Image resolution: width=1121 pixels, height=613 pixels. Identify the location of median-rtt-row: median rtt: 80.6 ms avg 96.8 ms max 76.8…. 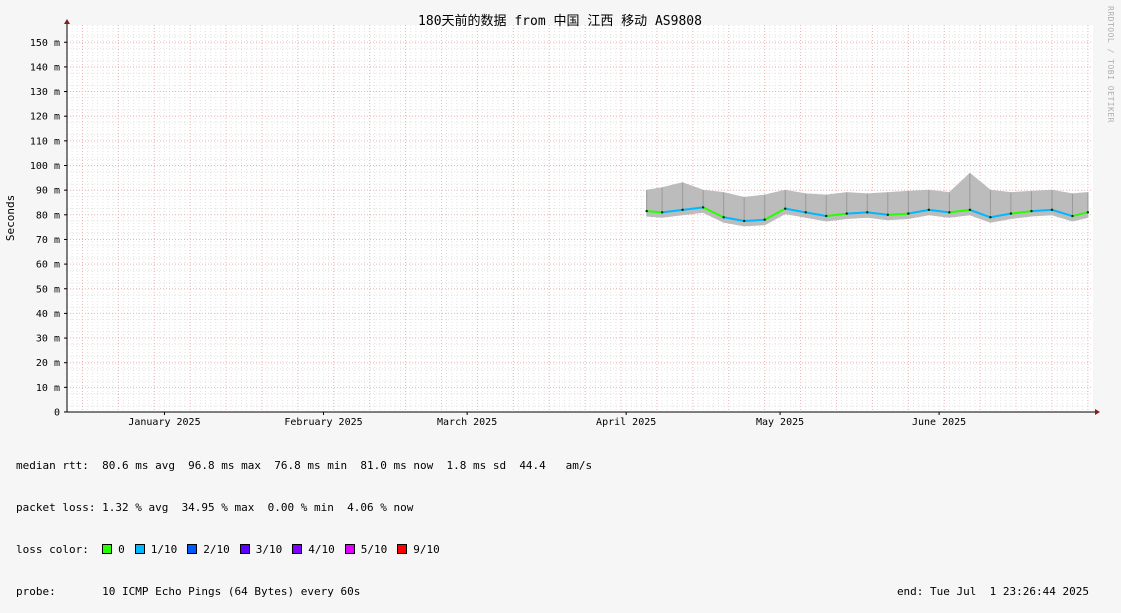
(560, 466).